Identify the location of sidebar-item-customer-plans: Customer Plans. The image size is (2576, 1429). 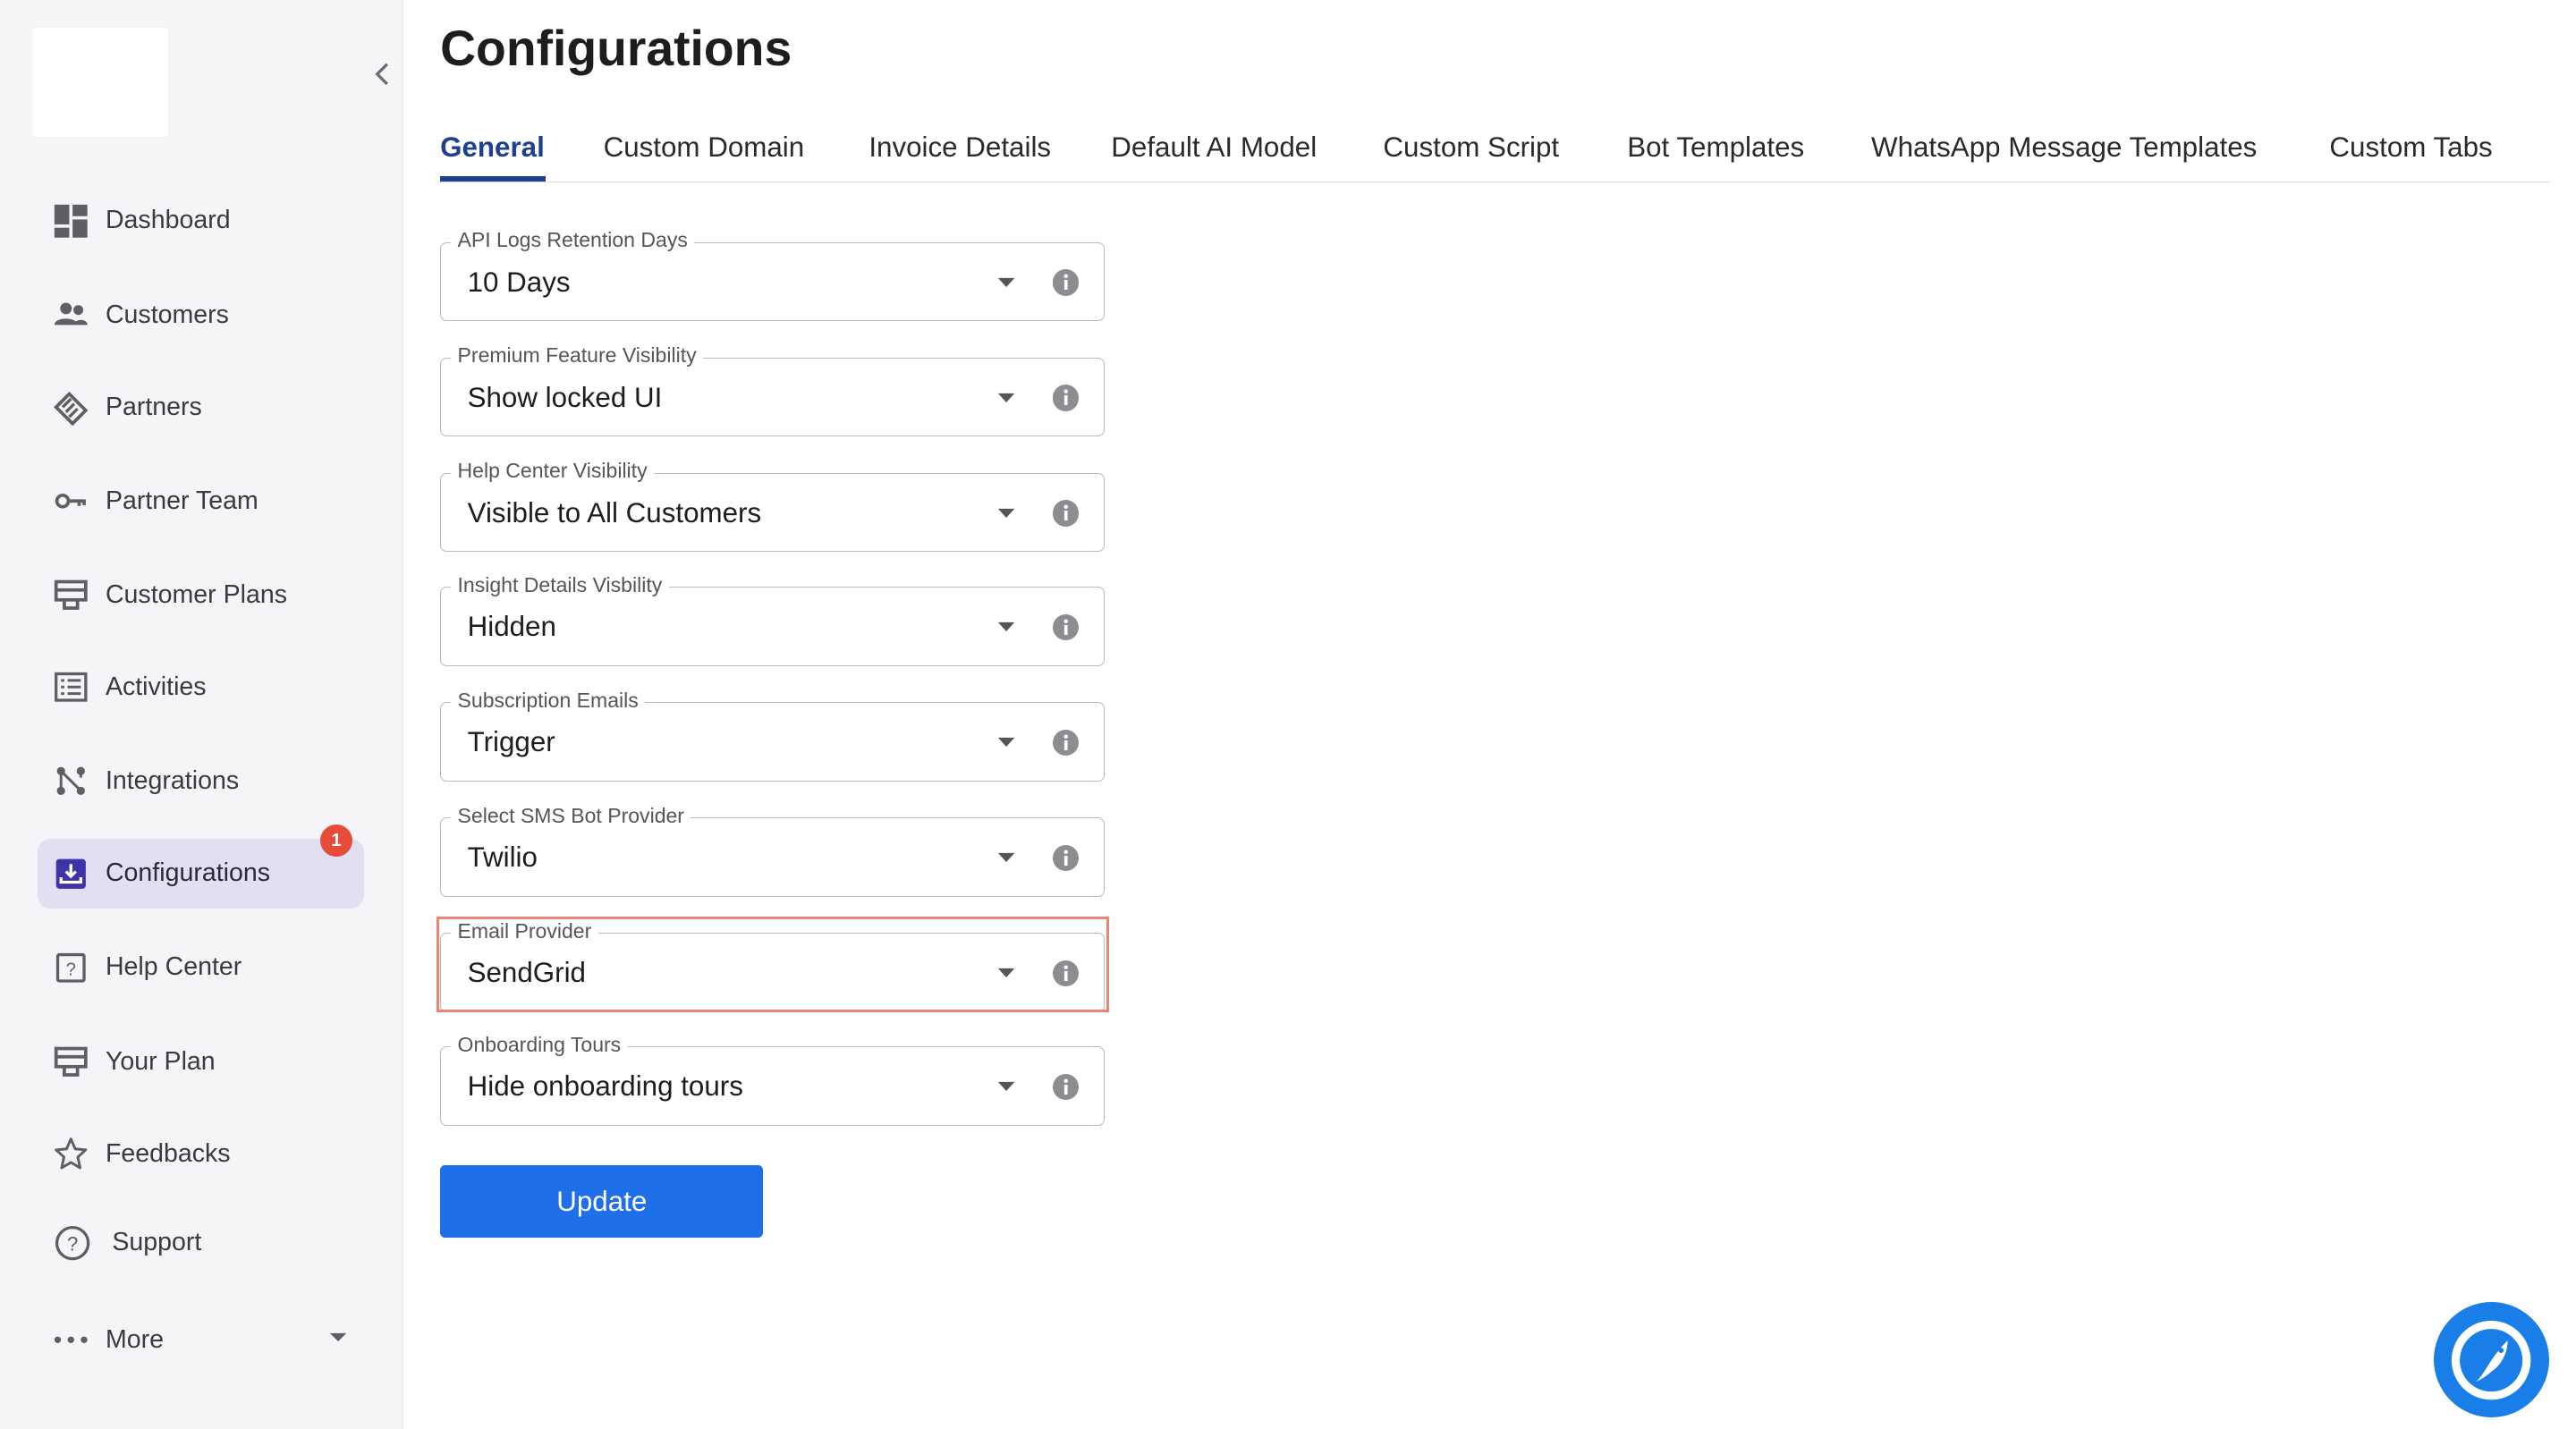
(201, 595).